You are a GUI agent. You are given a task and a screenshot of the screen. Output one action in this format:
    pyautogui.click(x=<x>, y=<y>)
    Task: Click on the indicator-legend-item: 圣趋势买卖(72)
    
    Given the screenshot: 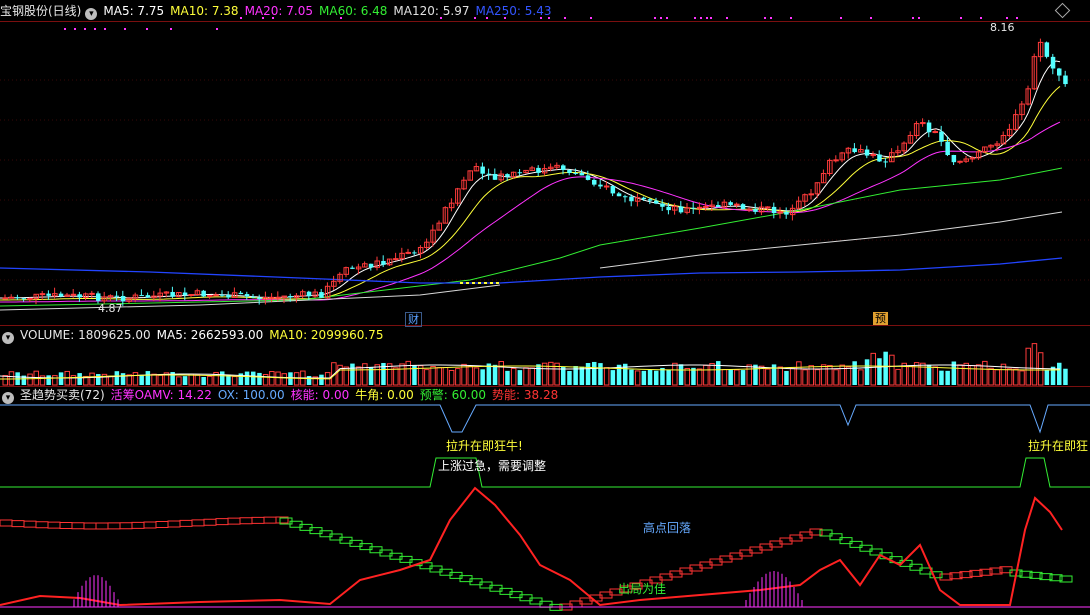 What is the action you would take?
    pyautogui.click(x=62, y=395)
    